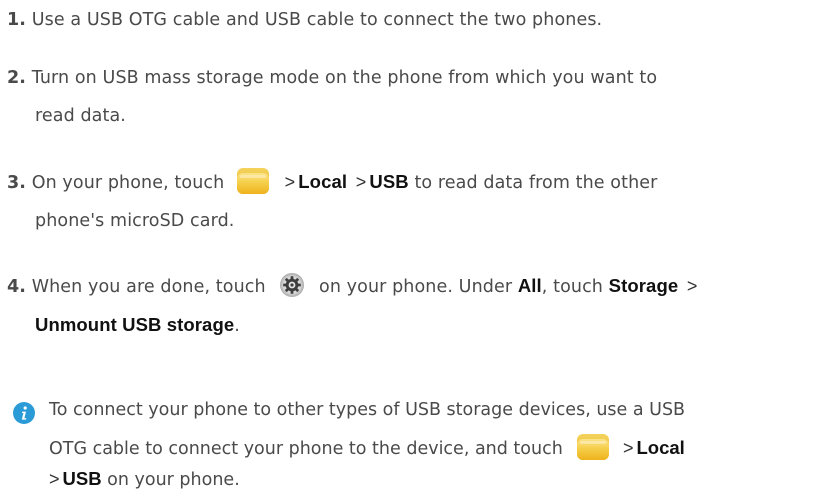 The image size is (822, 497). What do you see at coordinates (17, 78) in the screenshot?
I see `step-number: 2.` at bounding box center [17, 78].